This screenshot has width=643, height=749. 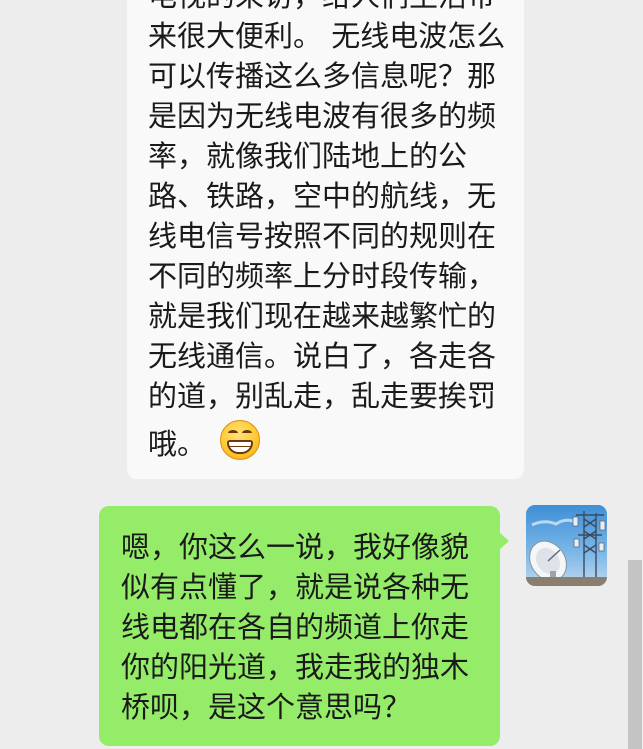 I want to click on received-message-line: 可以传播这么多信息呢？那, so click(x=322, y=76).